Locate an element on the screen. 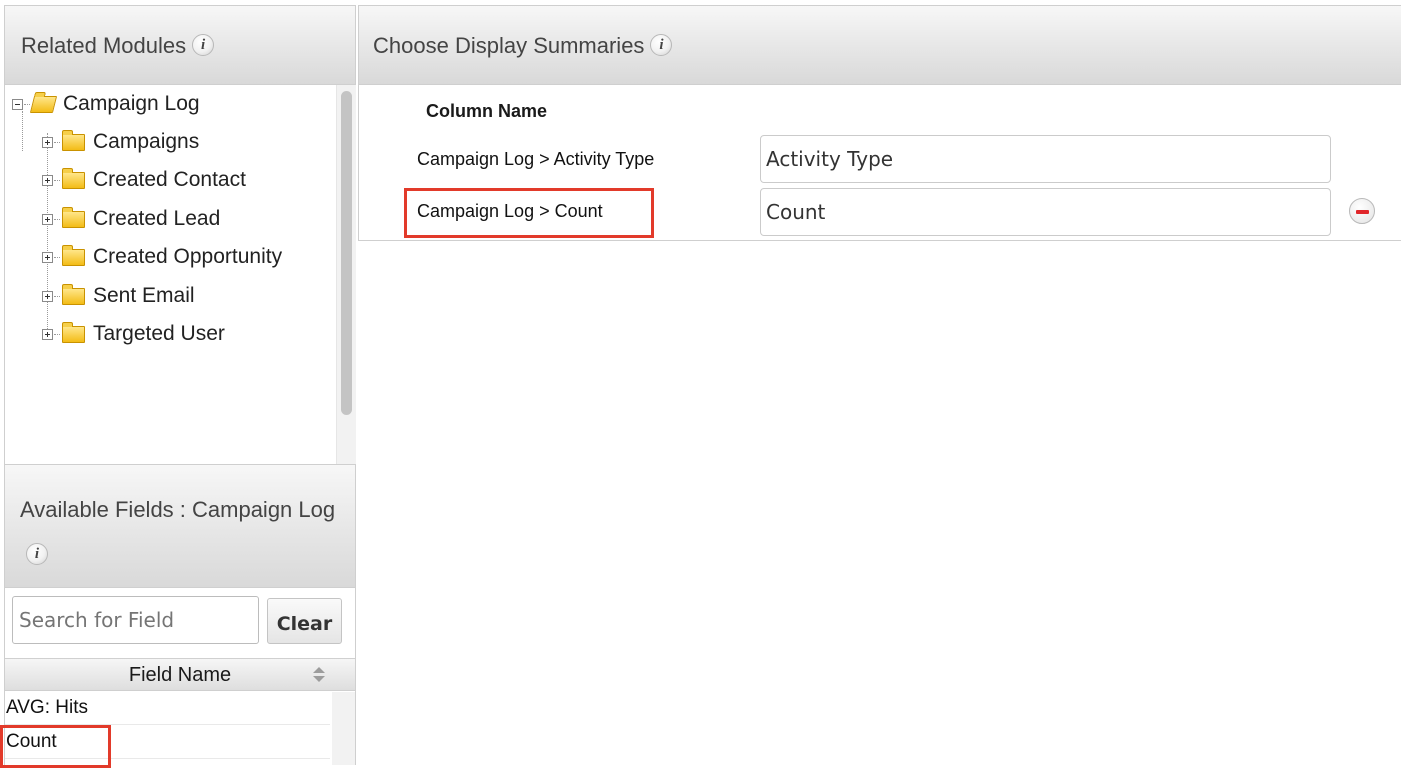 The width and height of the screenshot is (1401, 768). open-folder-icon is located at coordinates (43, 104).